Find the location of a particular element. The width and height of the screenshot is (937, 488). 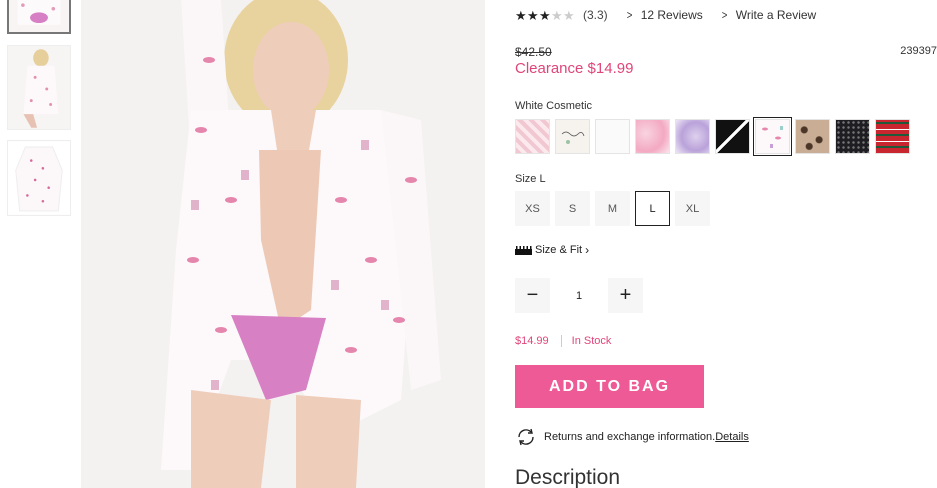

reviews-link-label: 12 Reviews is located at coordinates (671, 15).